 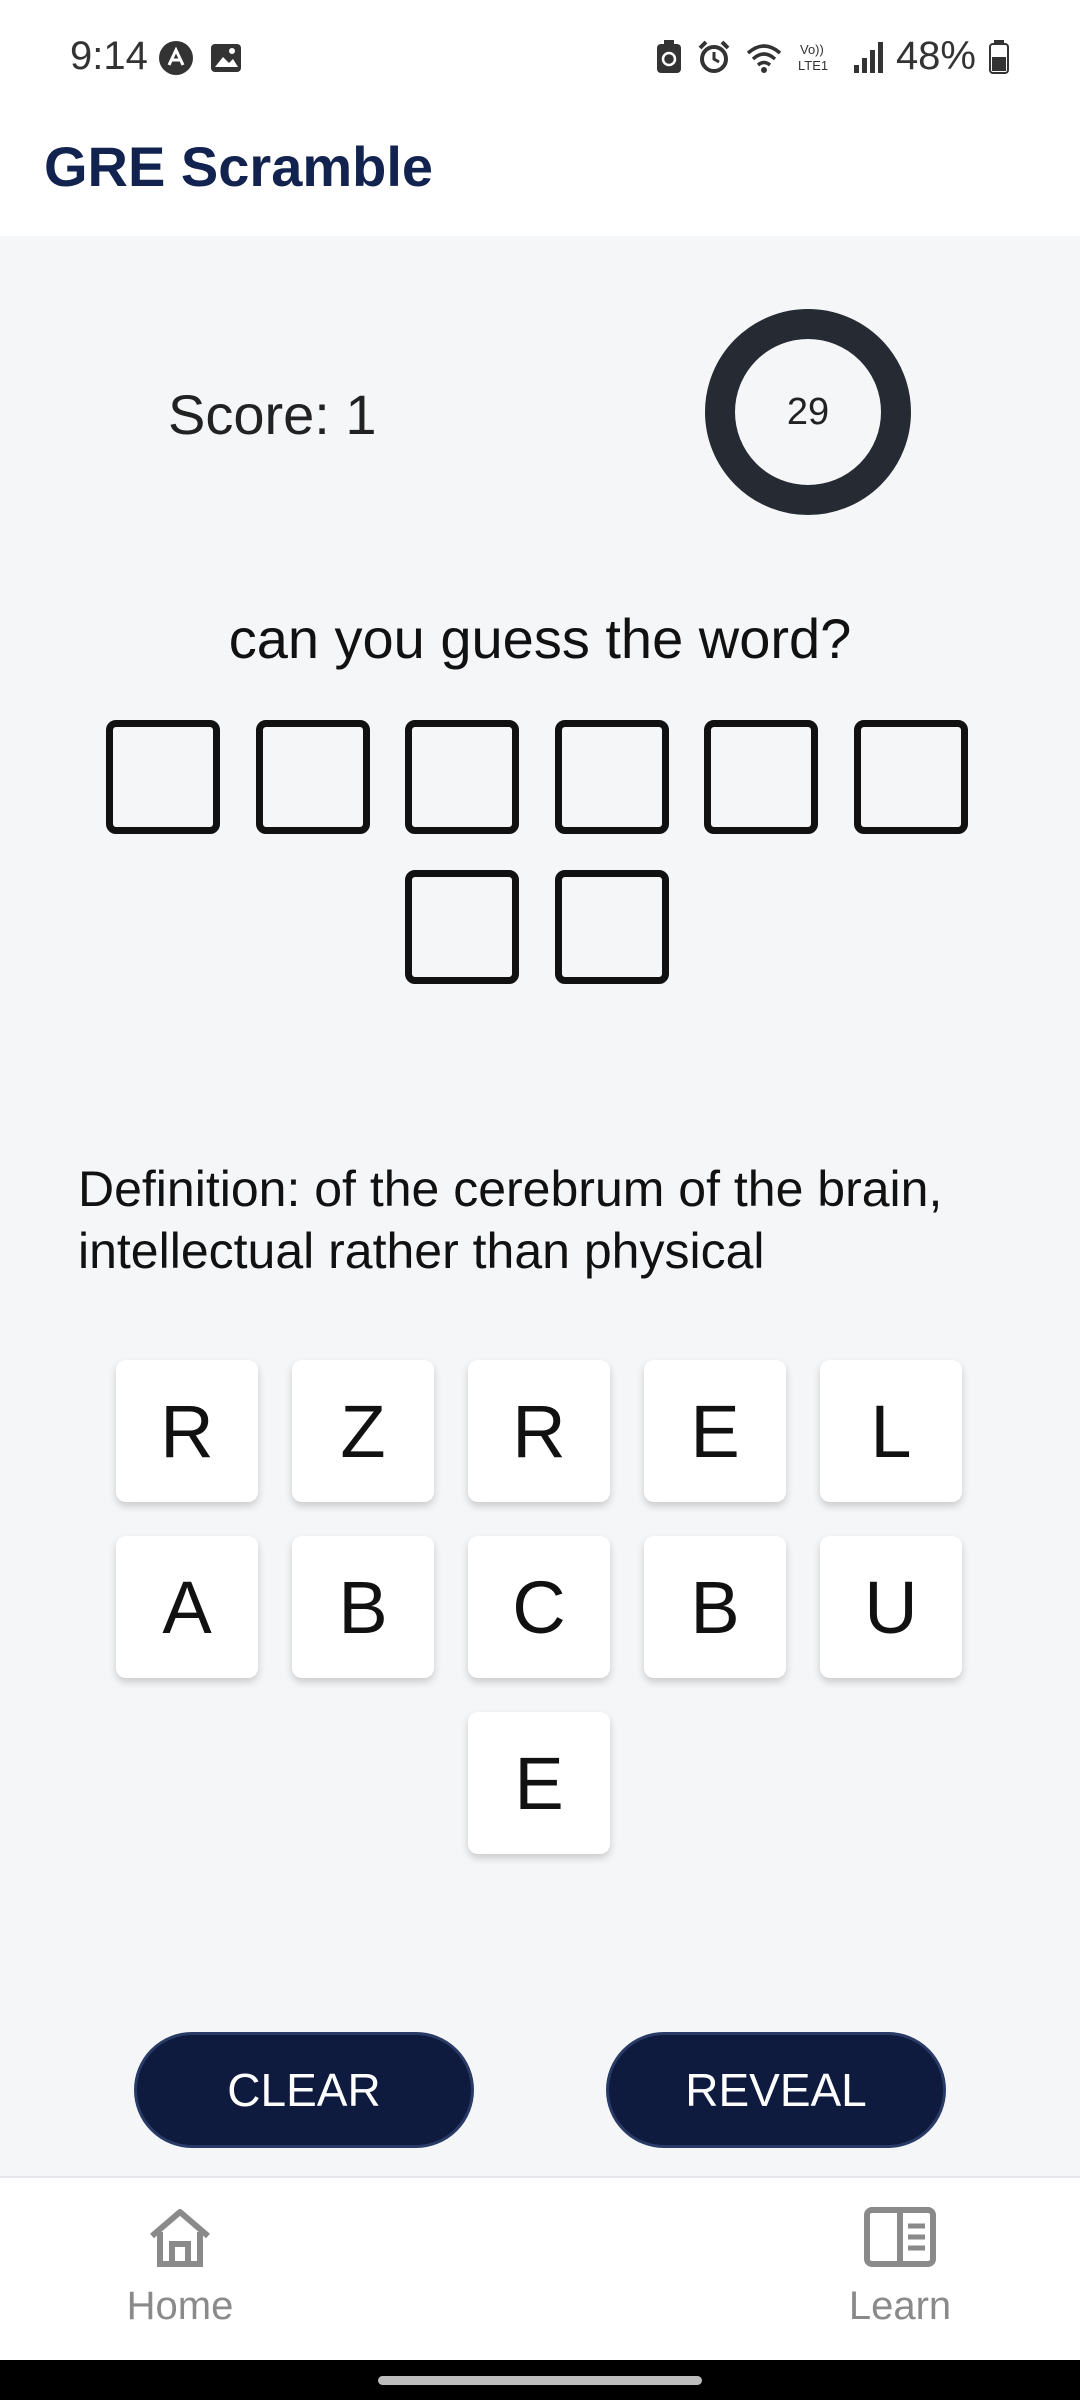 I want to click on app-notification-icon, so click(x=176, y=58).